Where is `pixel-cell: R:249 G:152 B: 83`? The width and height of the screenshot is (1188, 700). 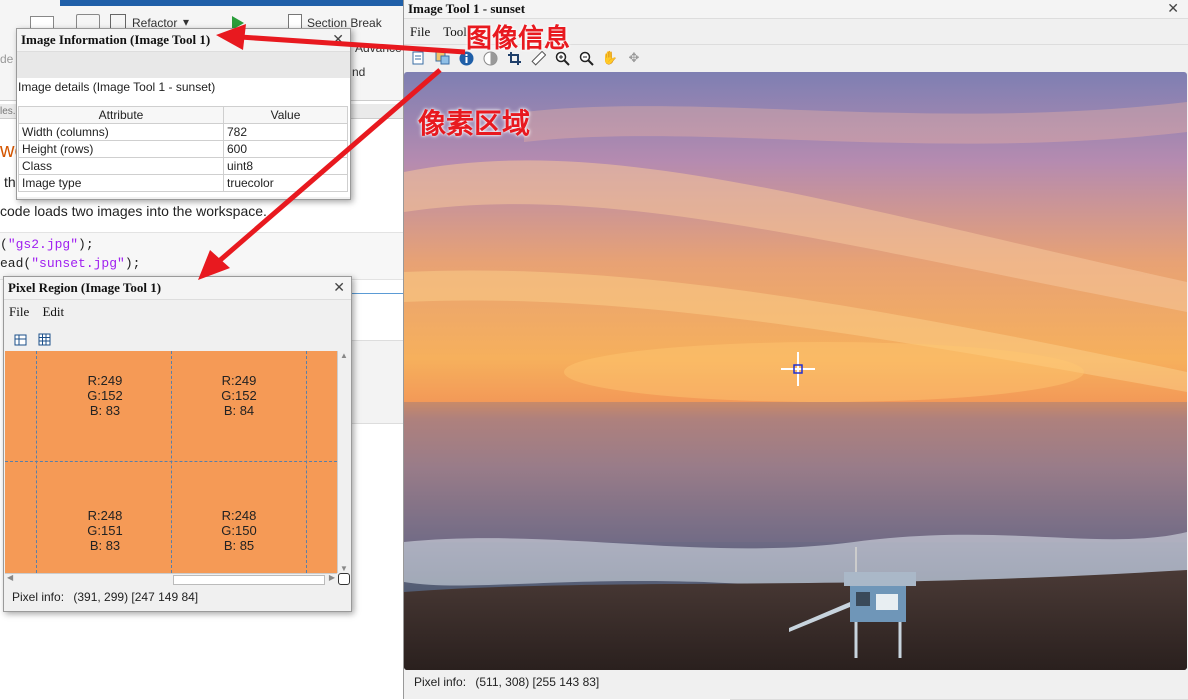
pixel-cell: R:249 G:152 B: 83 is located at coordinates (105, 395).